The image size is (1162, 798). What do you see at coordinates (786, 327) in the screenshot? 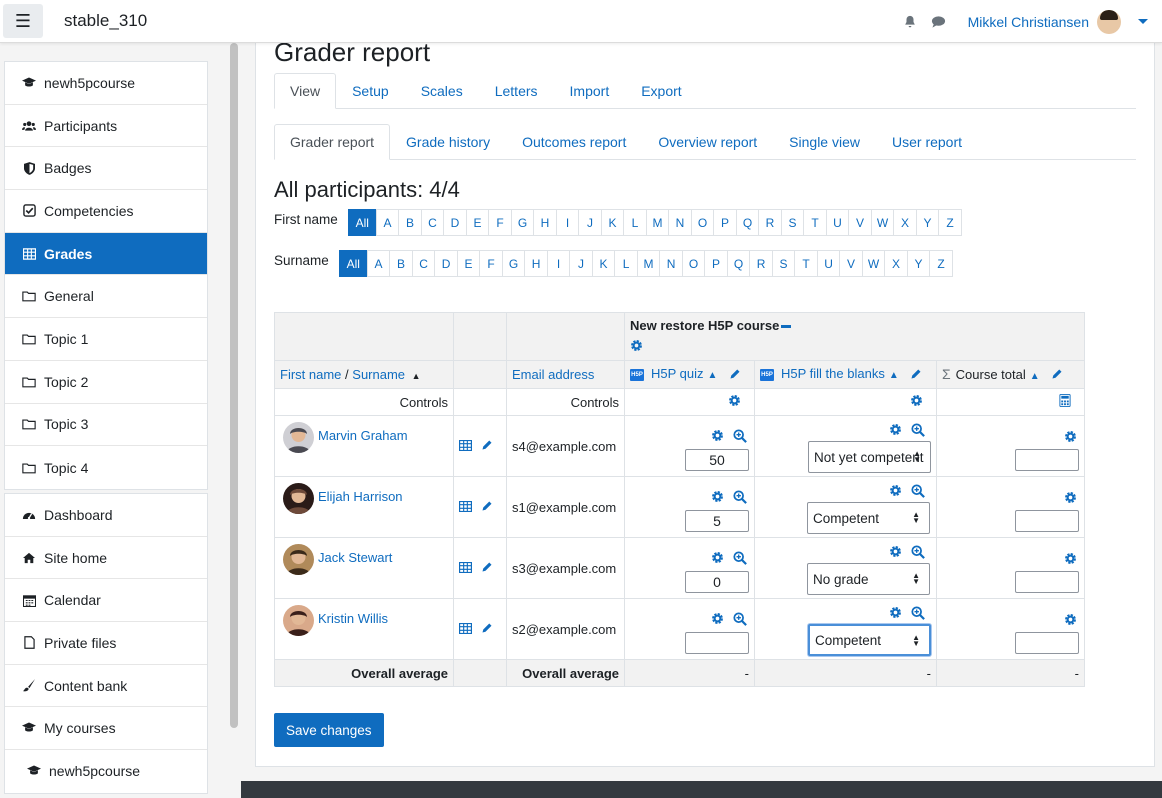
I see `collapse-icon` at bounding box center [786, 327].